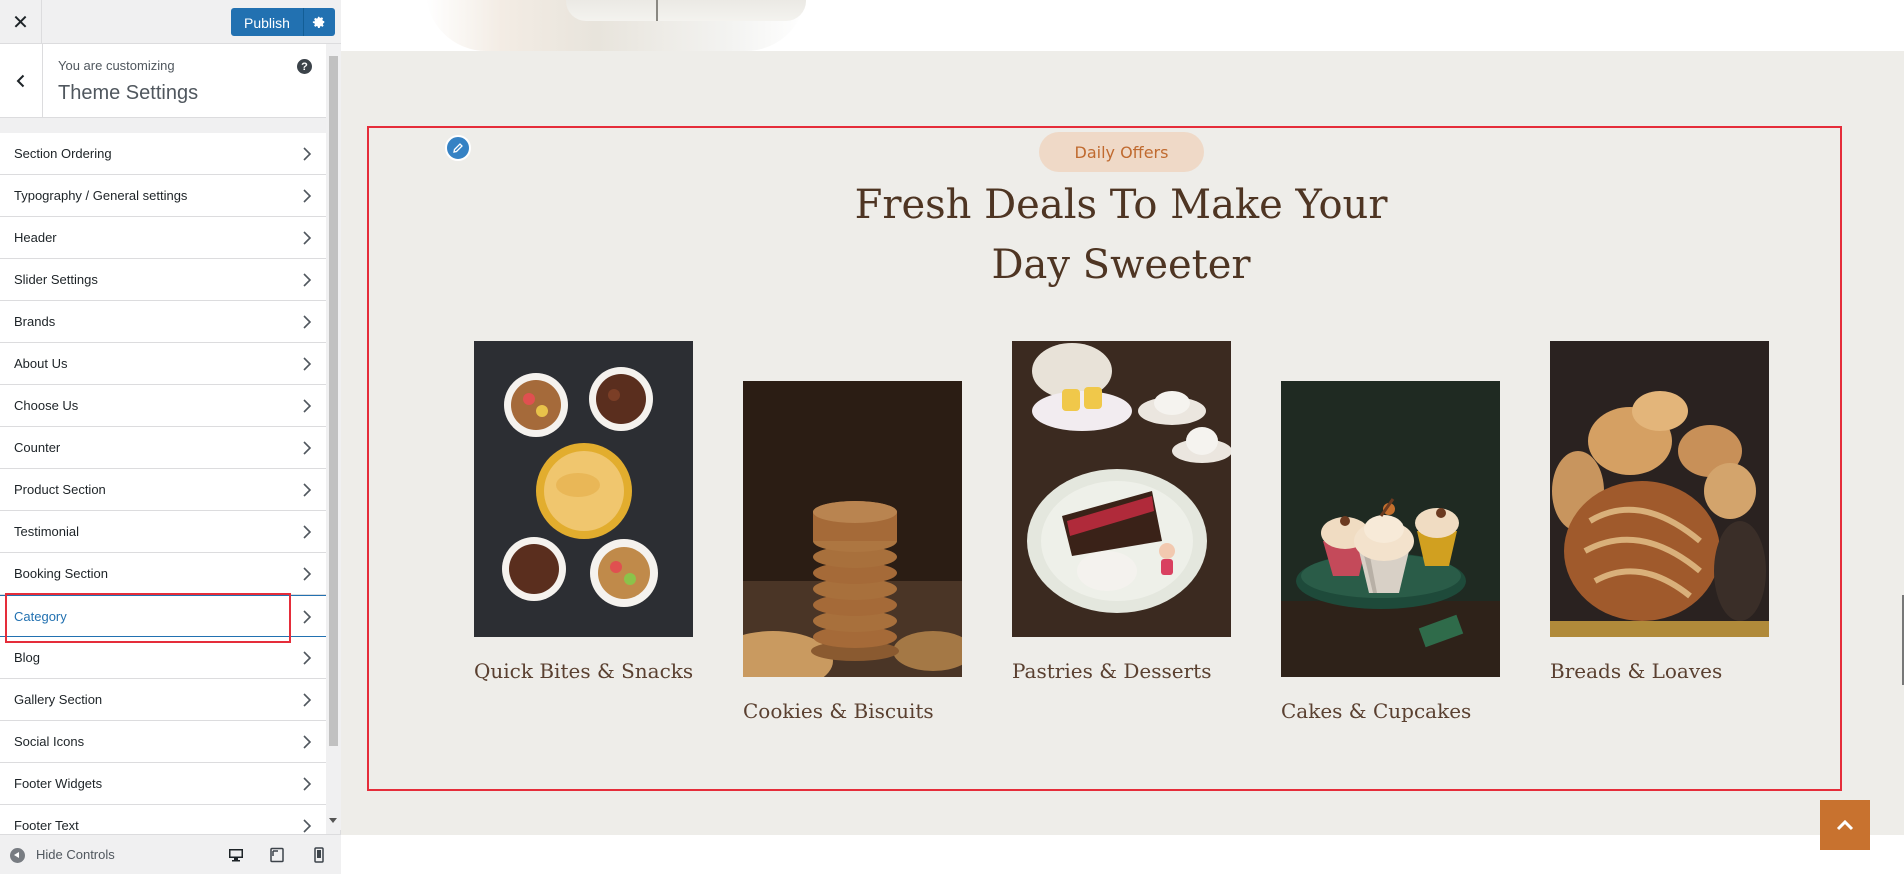 This screenshot has width=1904, height=874. Describe the element at coordinates (1121, 265) in the screenshot. I see `section-heading-line-2: Day Sweeter` at that location.